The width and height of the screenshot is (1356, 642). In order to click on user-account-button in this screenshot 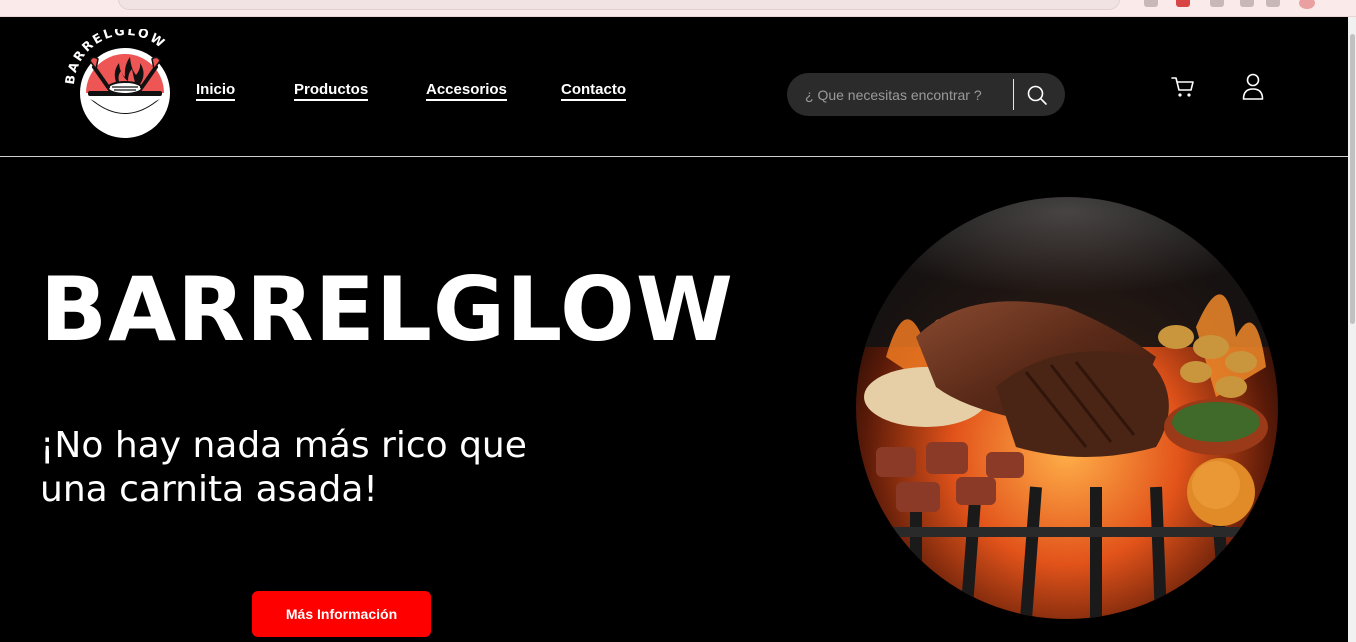, I will do `click(1253, 87)`.